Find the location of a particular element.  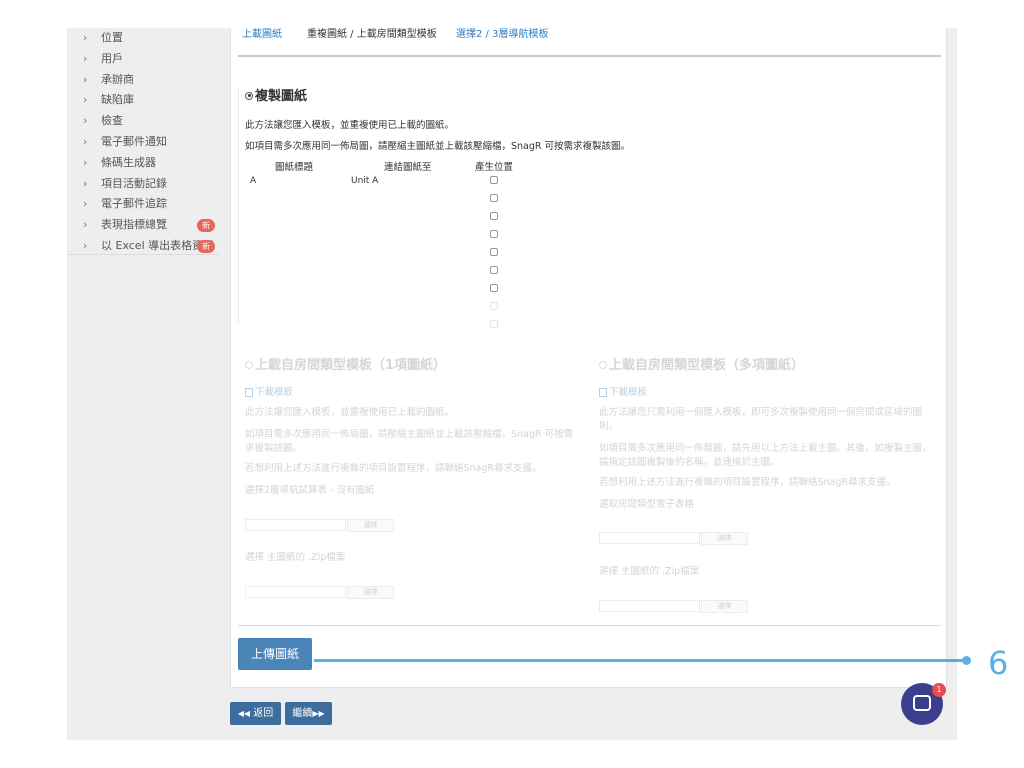

sidebar-item-label: 表現指標總覽 is located at coordinates (134, 225).